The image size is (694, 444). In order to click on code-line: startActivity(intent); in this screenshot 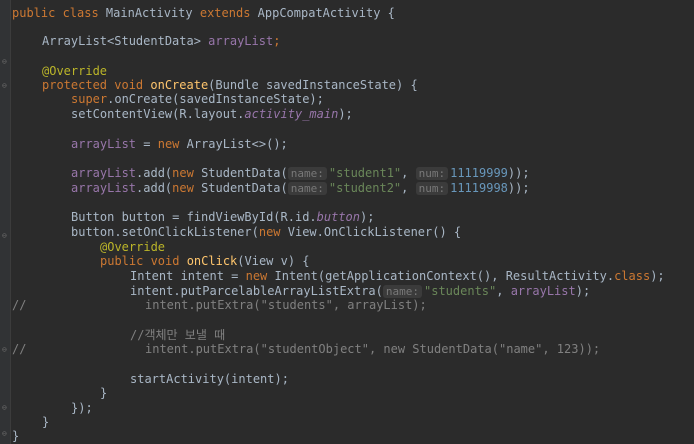, I will do `click(209, 379)`.